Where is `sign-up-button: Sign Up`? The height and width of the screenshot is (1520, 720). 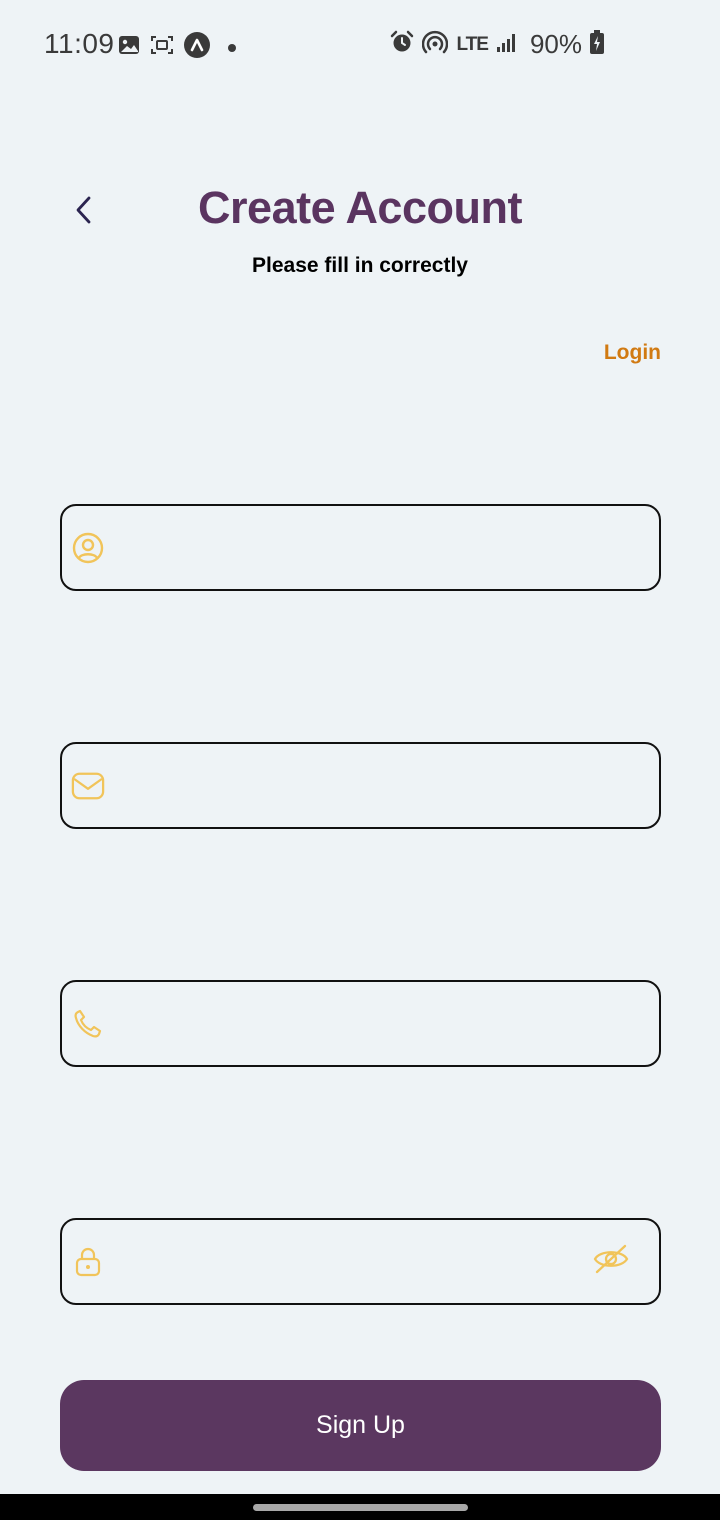 sign-up-button: Sign Up is located at coordinates (360, 1425).